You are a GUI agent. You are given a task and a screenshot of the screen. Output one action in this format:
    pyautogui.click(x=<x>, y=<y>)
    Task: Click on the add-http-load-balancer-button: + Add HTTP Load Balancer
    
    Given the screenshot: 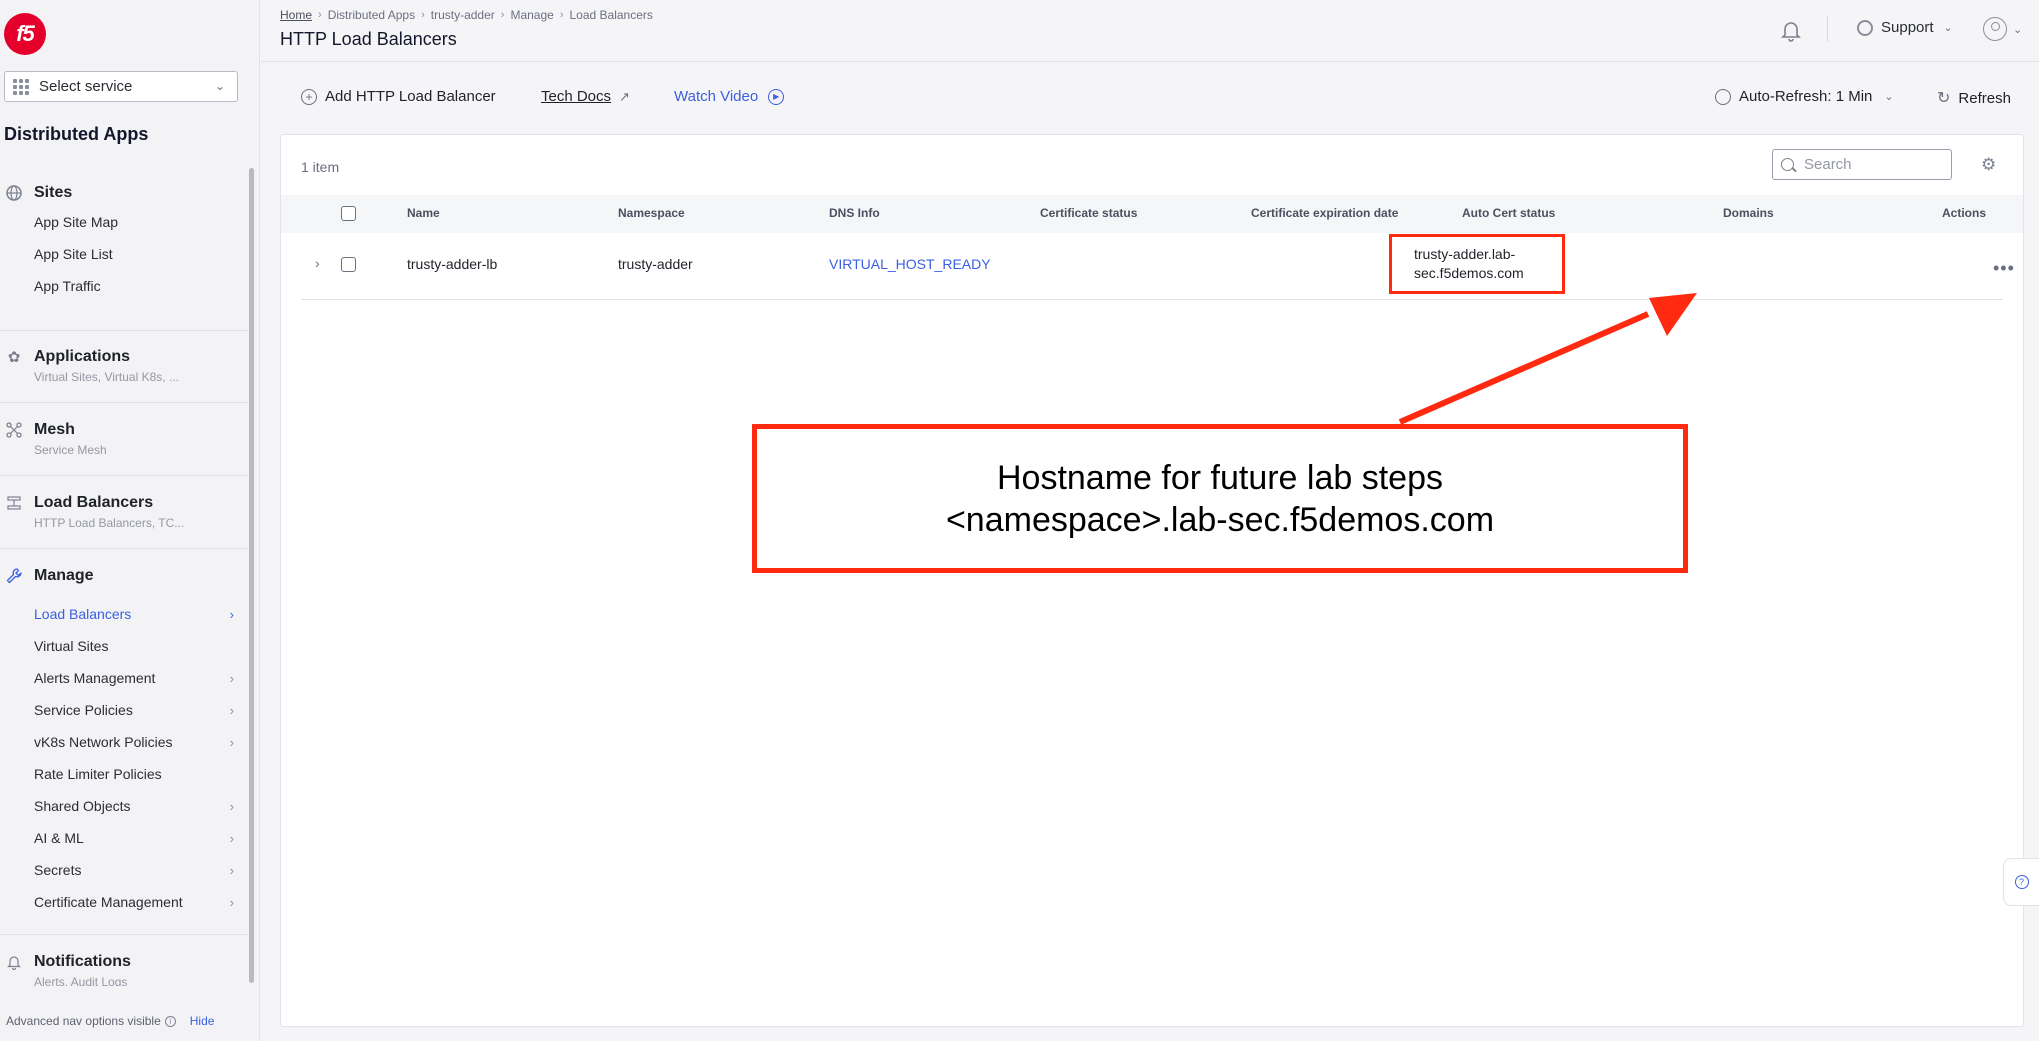 What is the action you would take?
    pyautogui.click(x=398, y=96)
    